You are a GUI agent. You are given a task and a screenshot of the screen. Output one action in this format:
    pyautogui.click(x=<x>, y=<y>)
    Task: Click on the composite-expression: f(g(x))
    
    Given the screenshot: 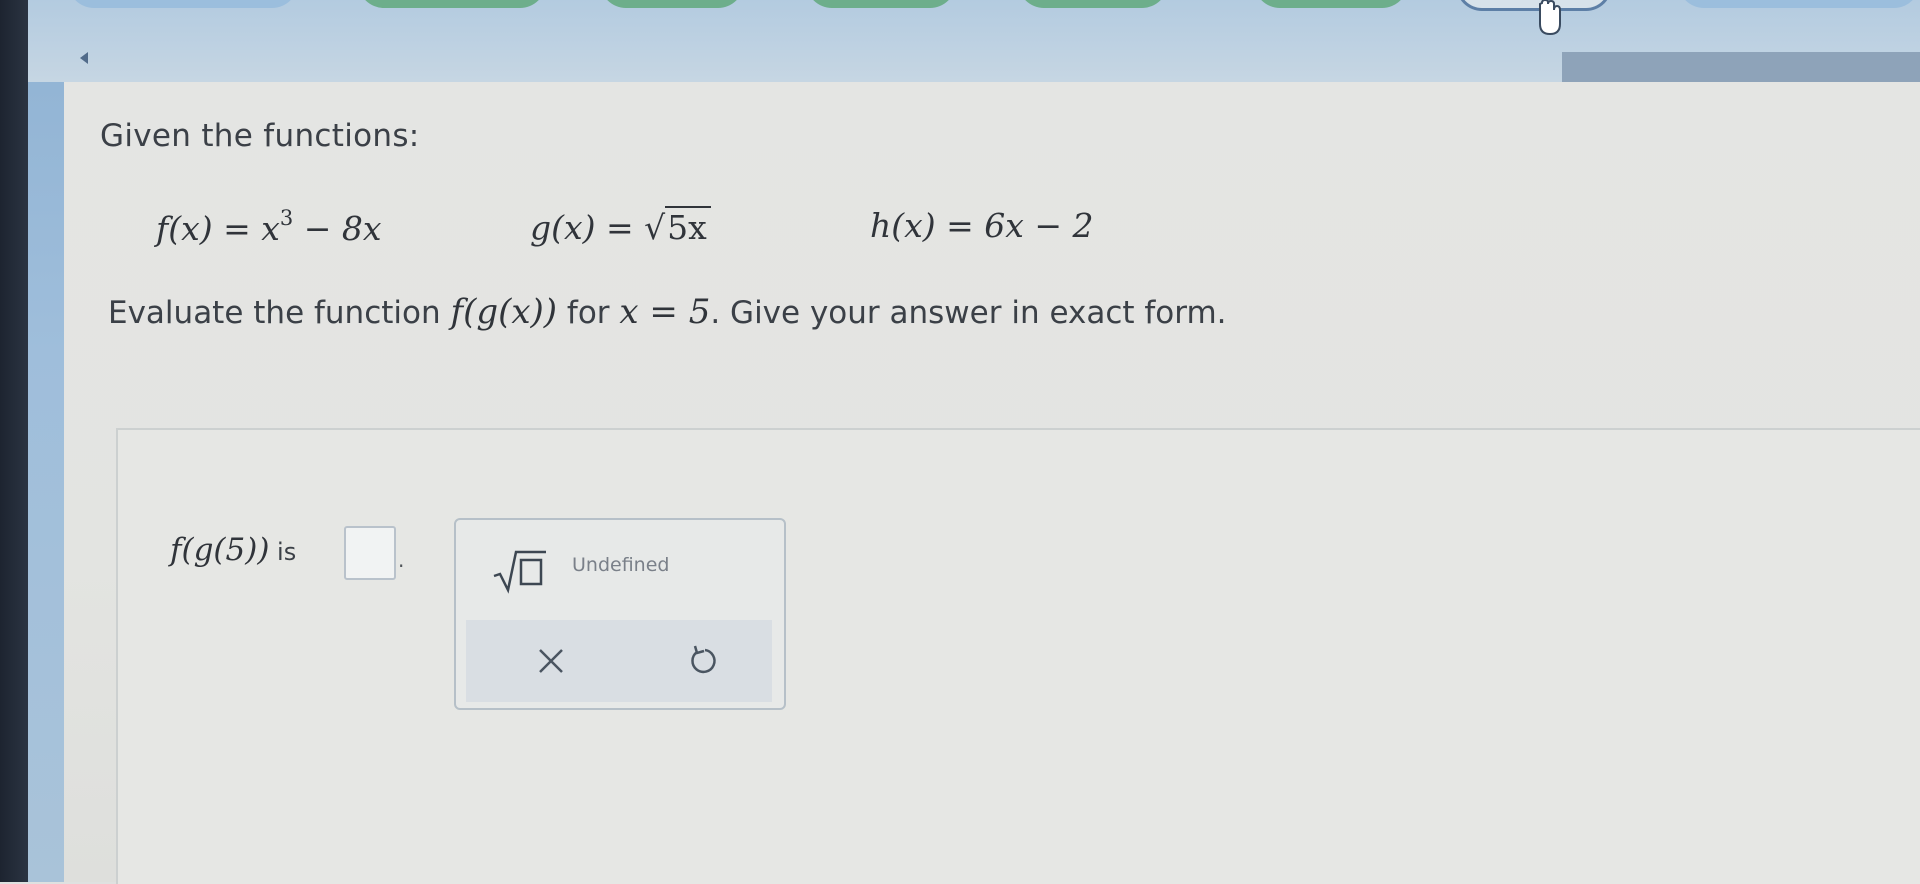 What is the action you would take?
    pyautogui.click(x=504, y=312)
    